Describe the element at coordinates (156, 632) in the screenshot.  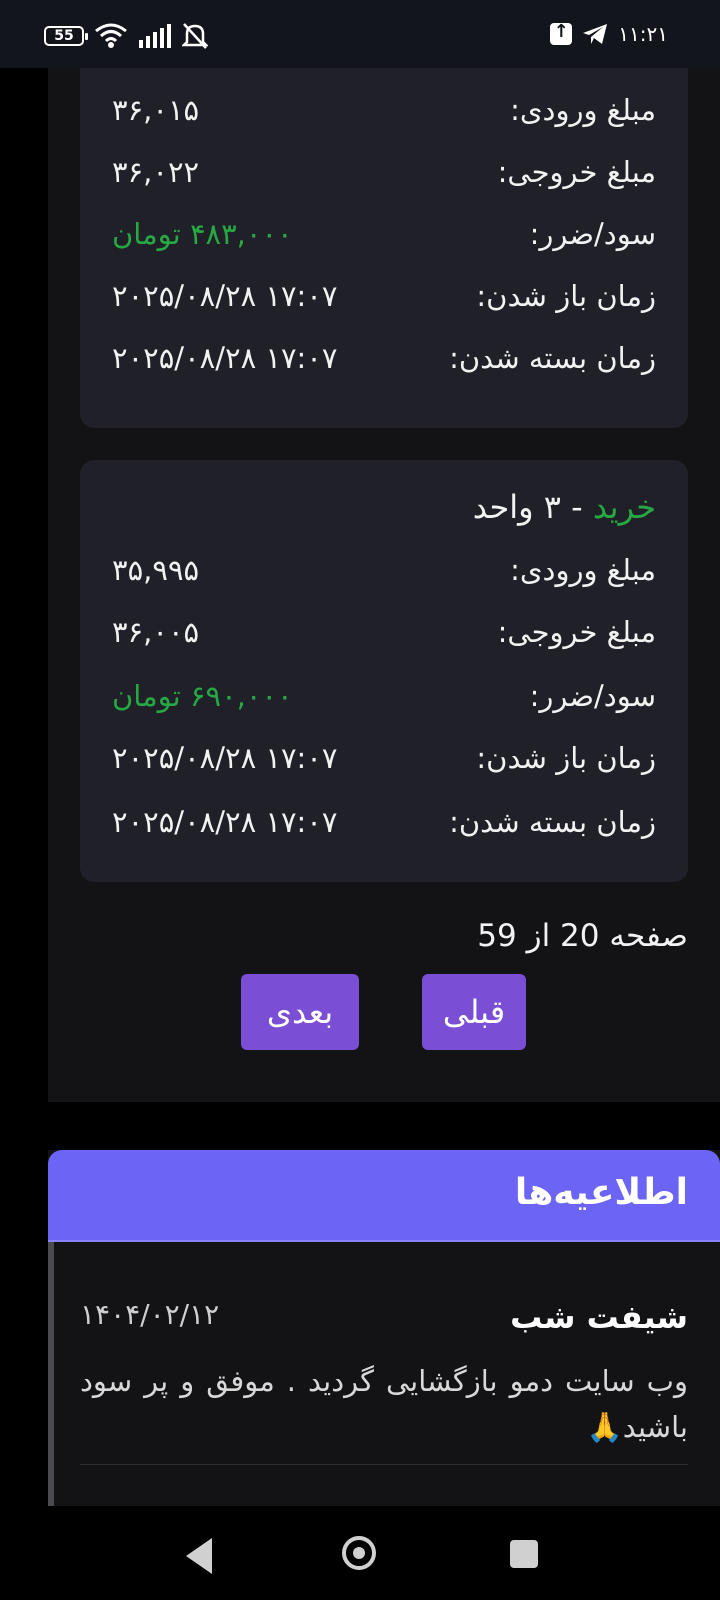
I see `exit-value: ۳۶,۰۰۵` at that location.